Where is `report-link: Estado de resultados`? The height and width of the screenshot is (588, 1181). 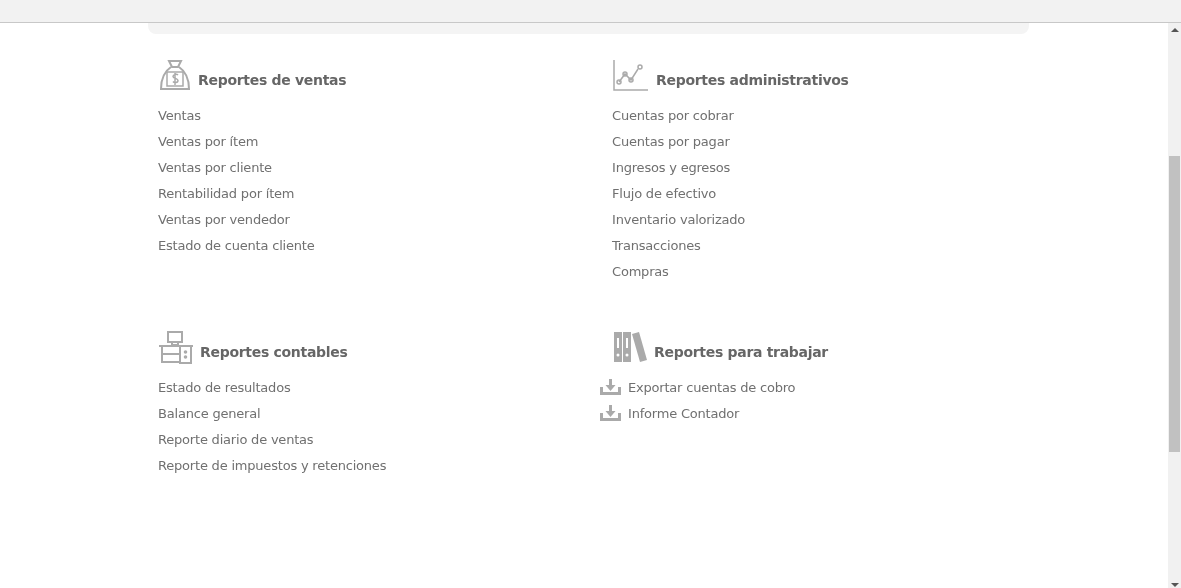 report-link: Estado de resultados is located at coordinates (224, 387).